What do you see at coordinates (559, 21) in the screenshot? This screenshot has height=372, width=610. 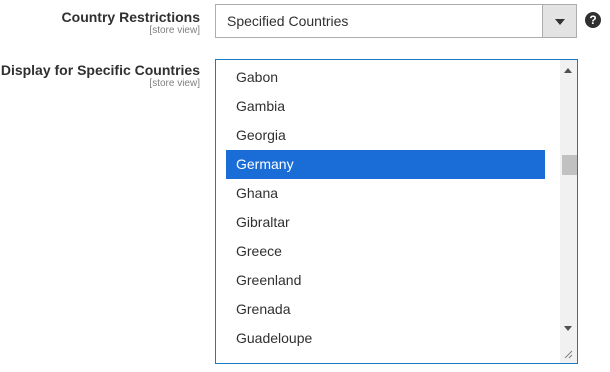 I see `chevron-down-icon` at bounding box center [559, 21].